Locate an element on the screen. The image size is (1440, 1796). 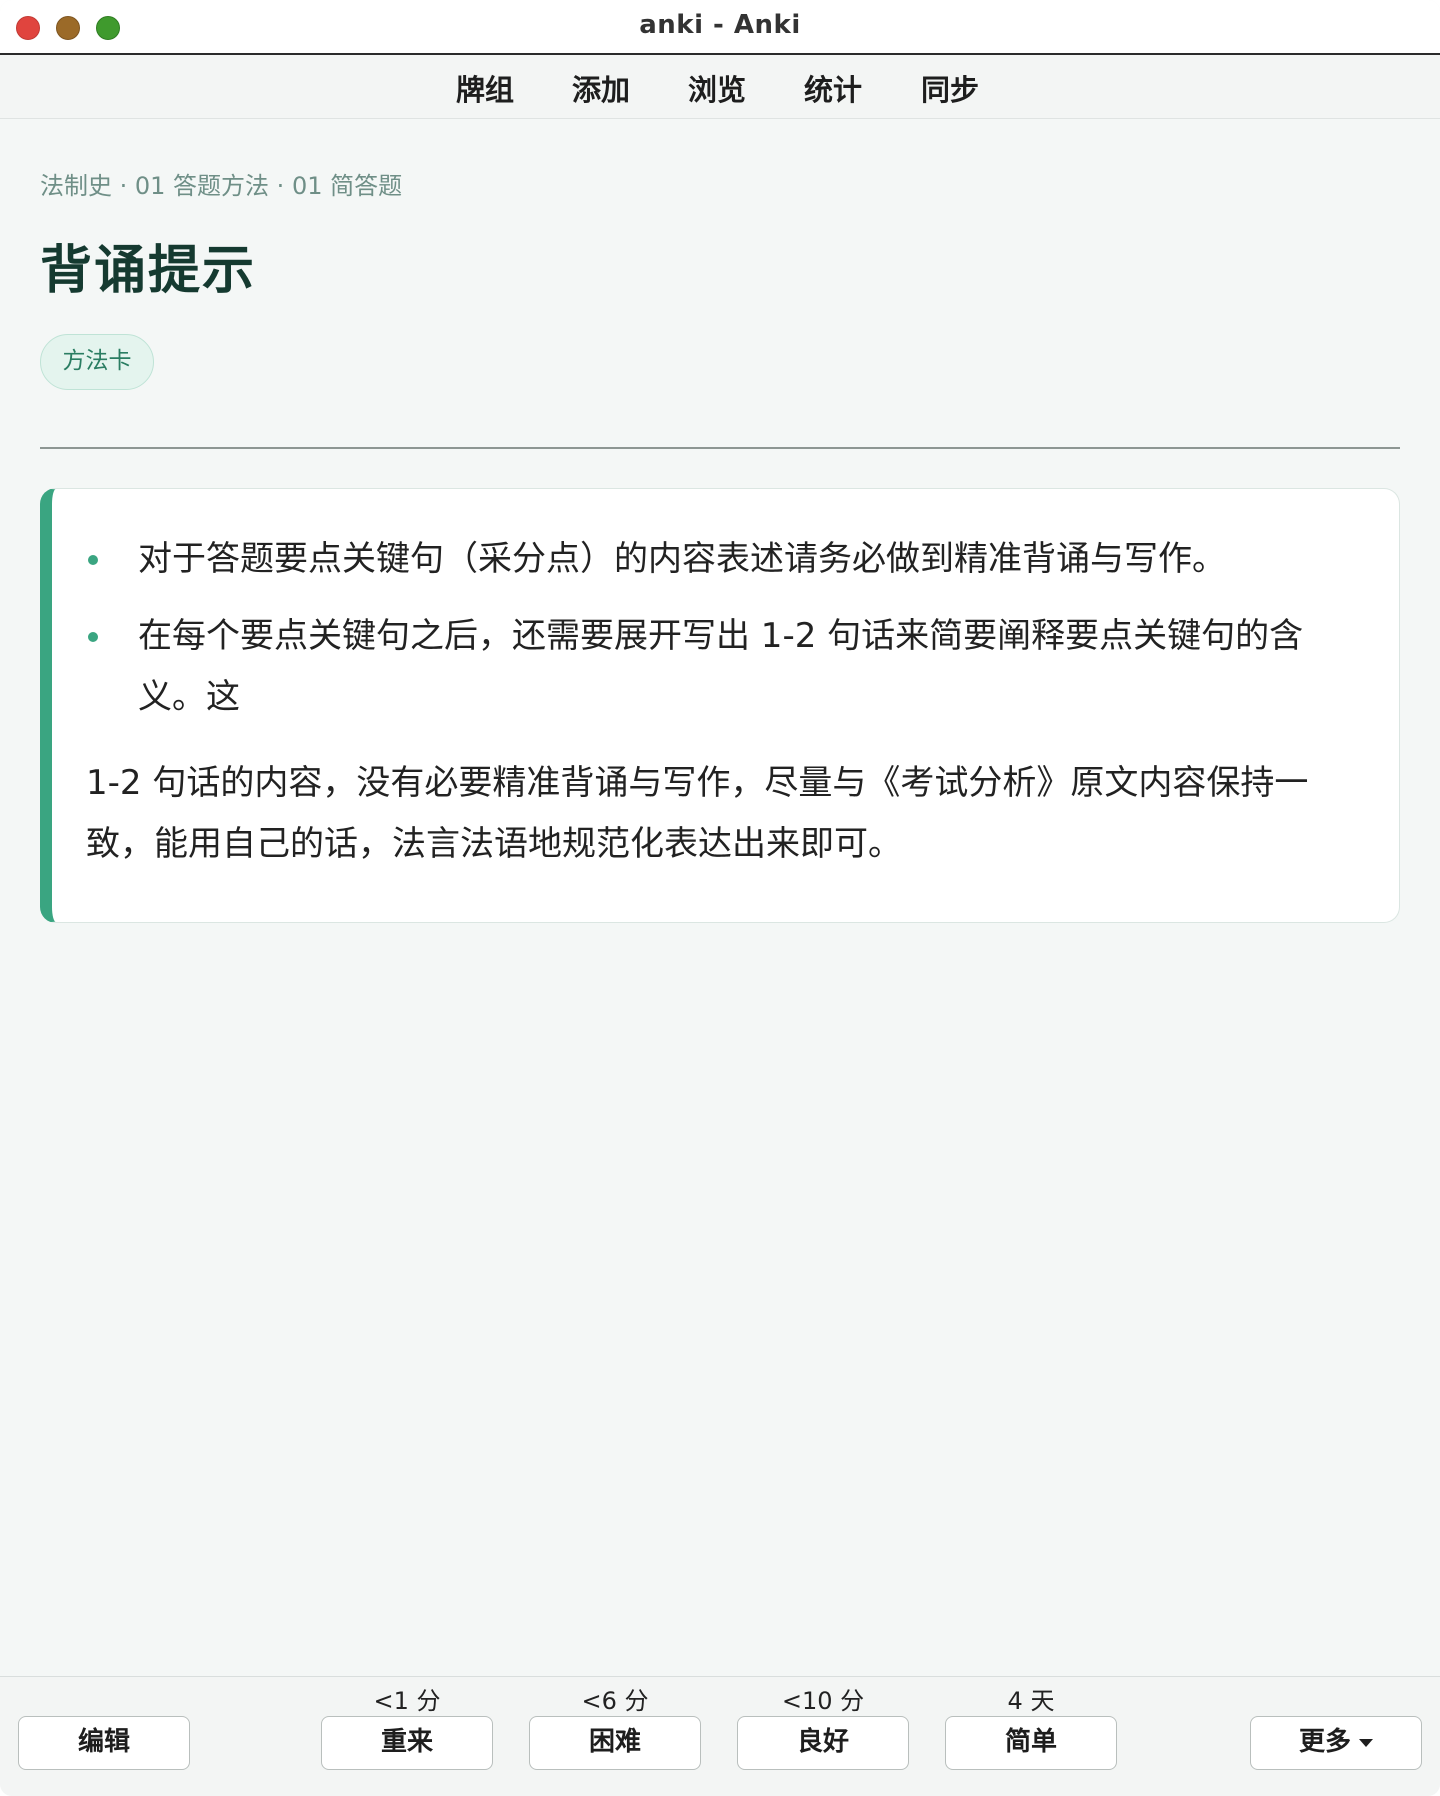
breadcrumb: 法制史 · 01 答题方法 · 01 简答题 is located at coordinates (221, 186).